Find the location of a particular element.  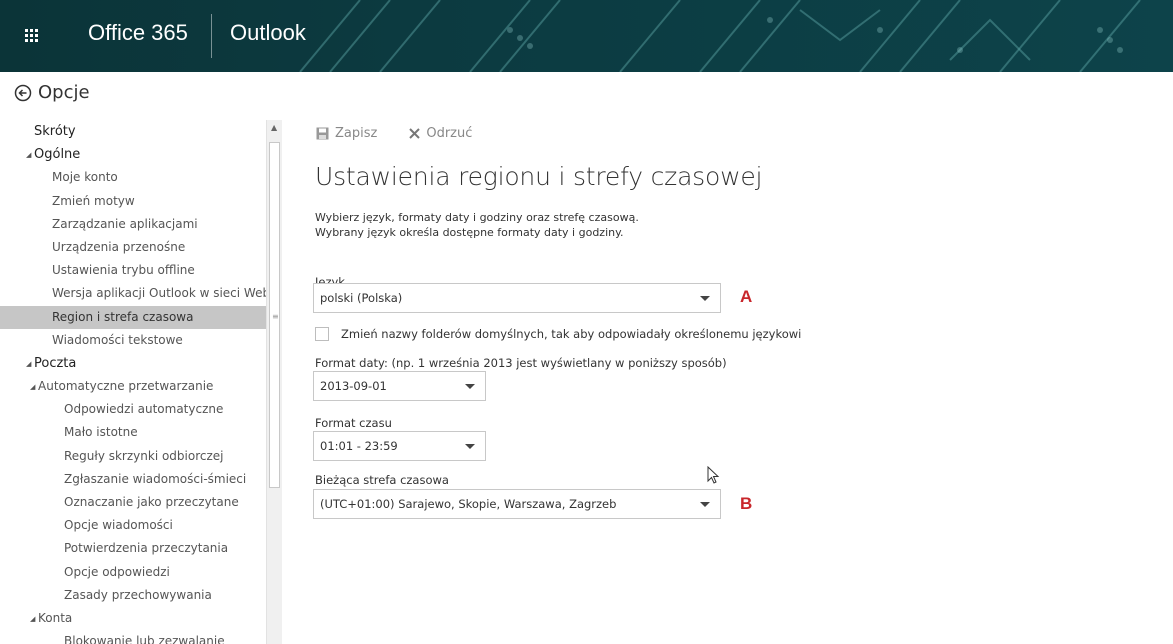

nav-item-label: Ogólne is located at coordinates (57, 155).